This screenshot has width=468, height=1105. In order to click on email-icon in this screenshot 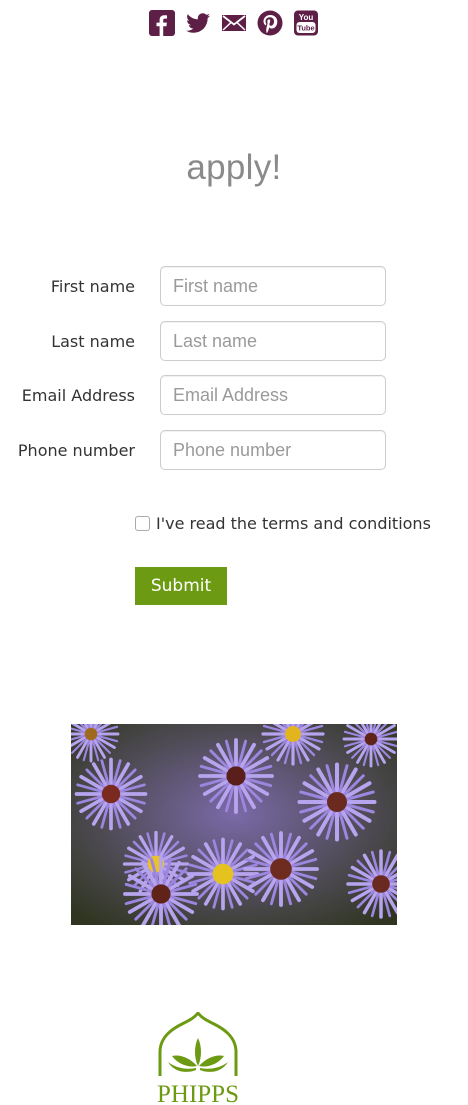, I will do `click(234, 23)`.